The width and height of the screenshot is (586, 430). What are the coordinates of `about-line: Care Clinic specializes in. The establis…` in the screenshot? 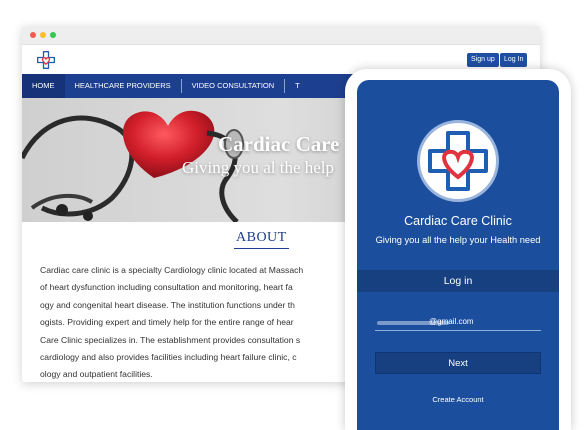 It's located at (170, 339).